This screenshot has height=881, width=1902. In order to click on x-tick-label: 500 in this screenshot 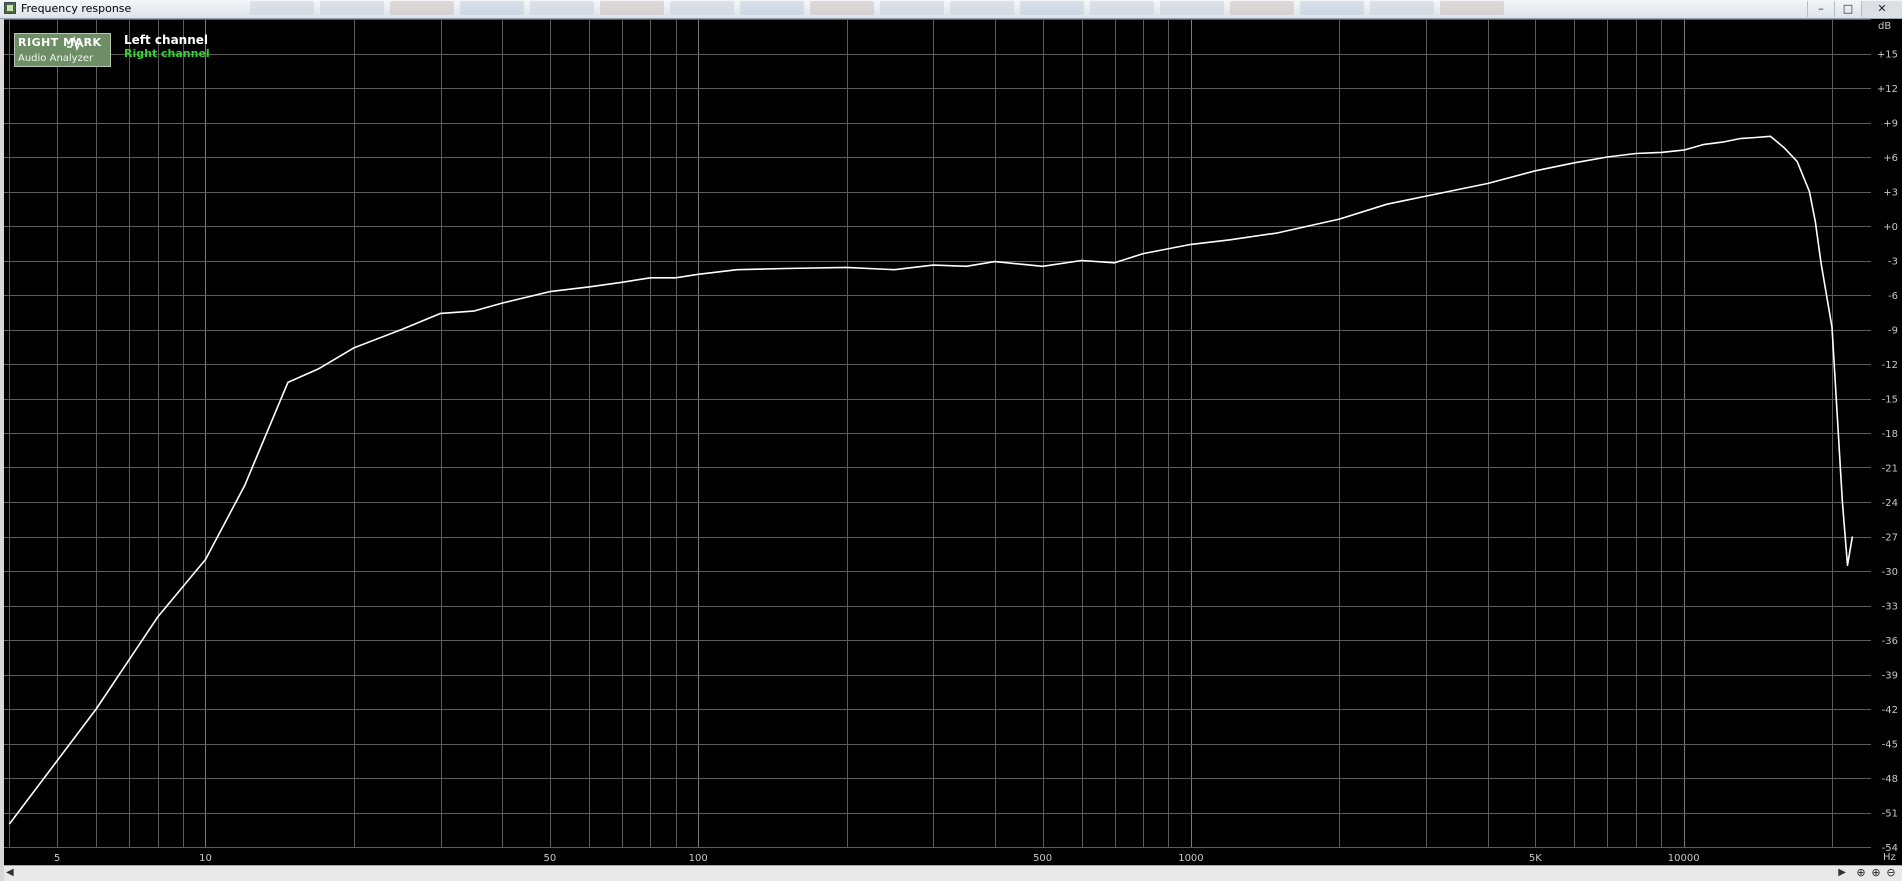, I will do `click(1042, 858)`.